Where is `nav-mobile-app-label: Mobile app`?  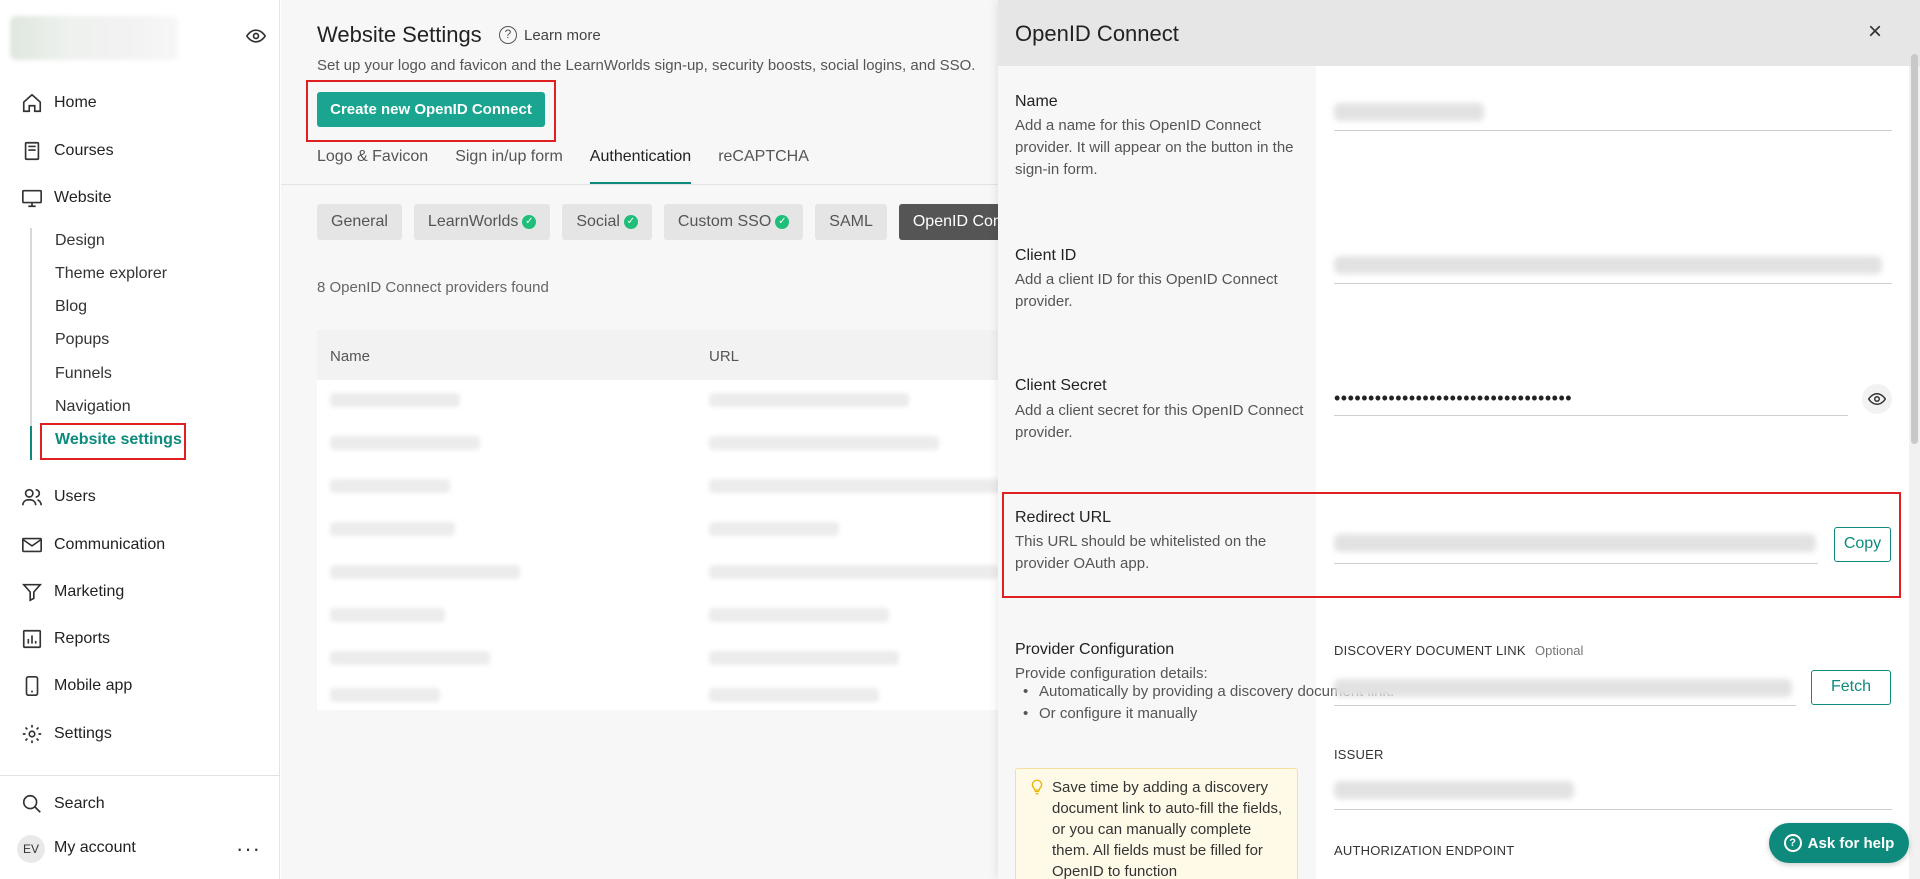 nav-mobile-app-label: Mobile app is located at coordinates (93, 685).